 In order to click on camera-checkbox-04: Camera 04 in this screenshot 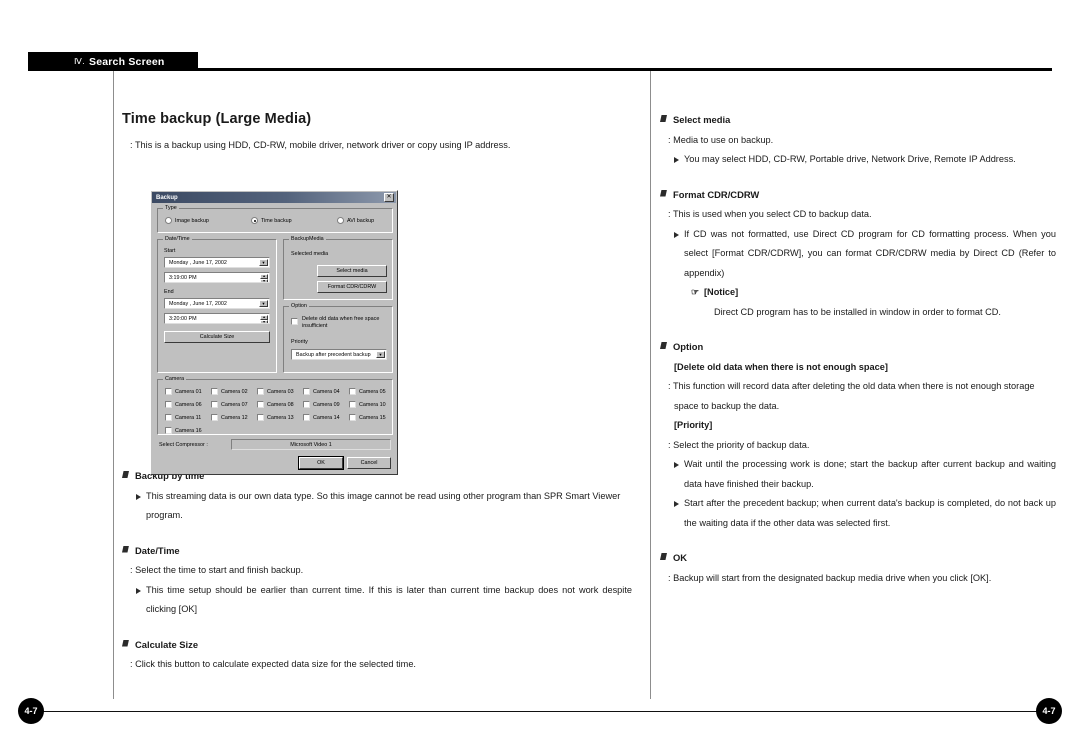, I will do `click(321, 391)`.